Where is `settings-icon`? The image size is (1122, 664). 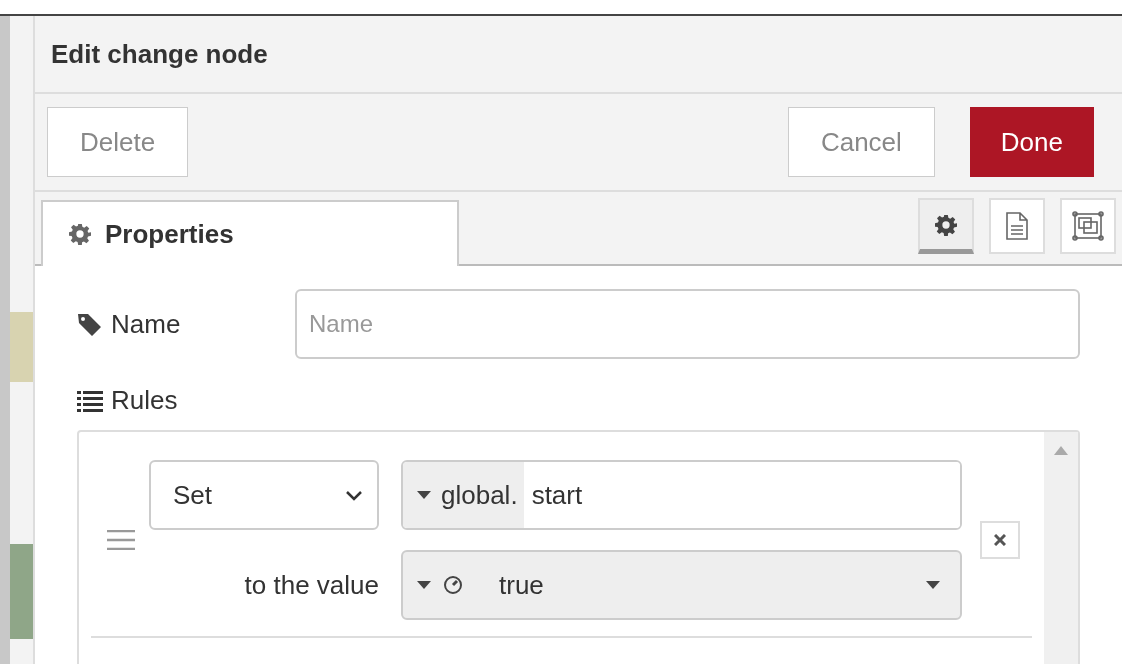
settings-icon is located at coordinates (946, 224).